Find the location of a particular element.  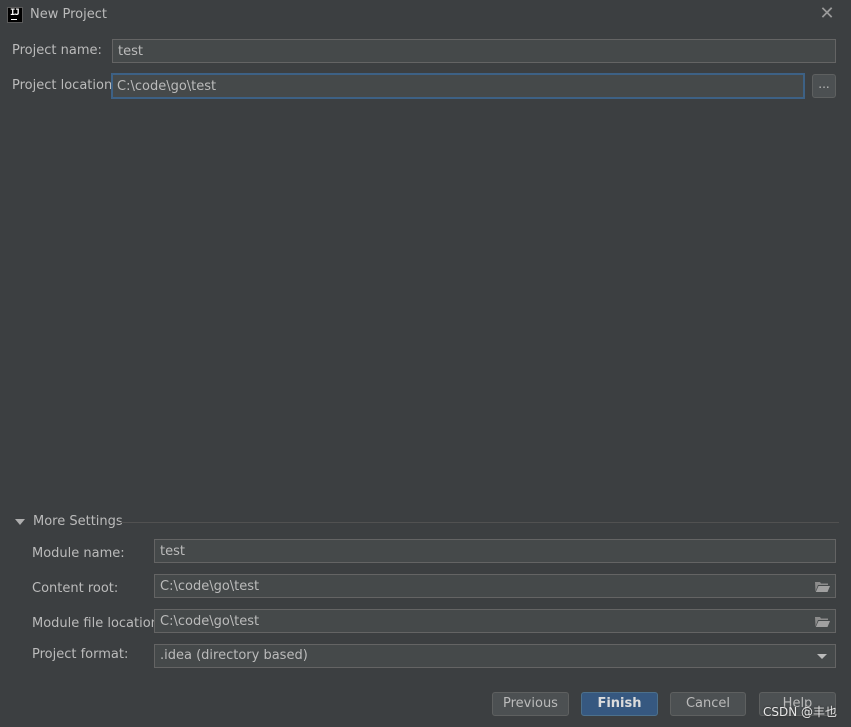

project-location-label: Project location: is located at coordinates (64, 85).